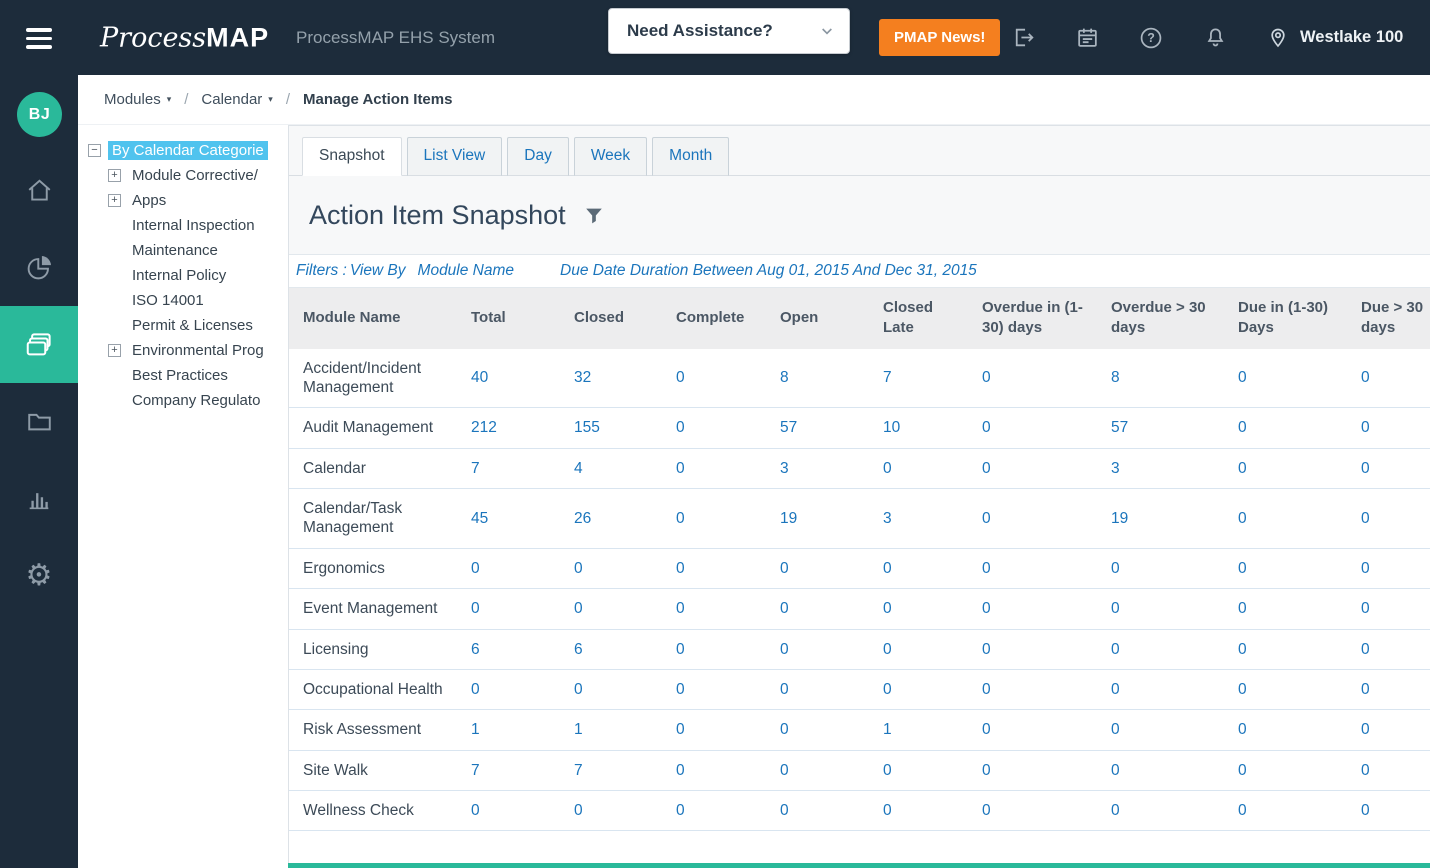 This screenshot has width=1430, height=868. I want to click on filter-funnel-icon, so click(594, 216).